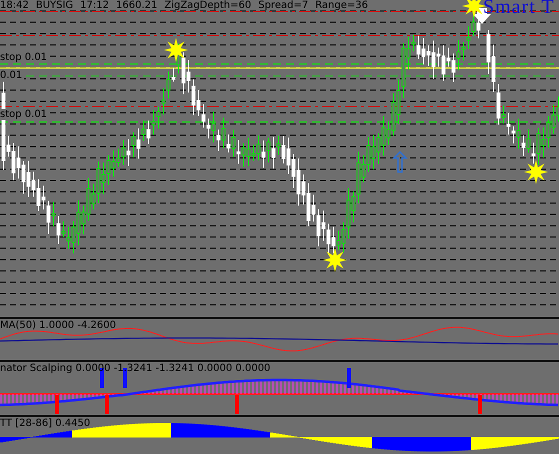 The image size is (559, 454). What do you see at coordinates (58, 325) in the screenshot?
I see `indicator-label: MA(50) 1.0000 -4.2600` at bounding box center [58, 325].